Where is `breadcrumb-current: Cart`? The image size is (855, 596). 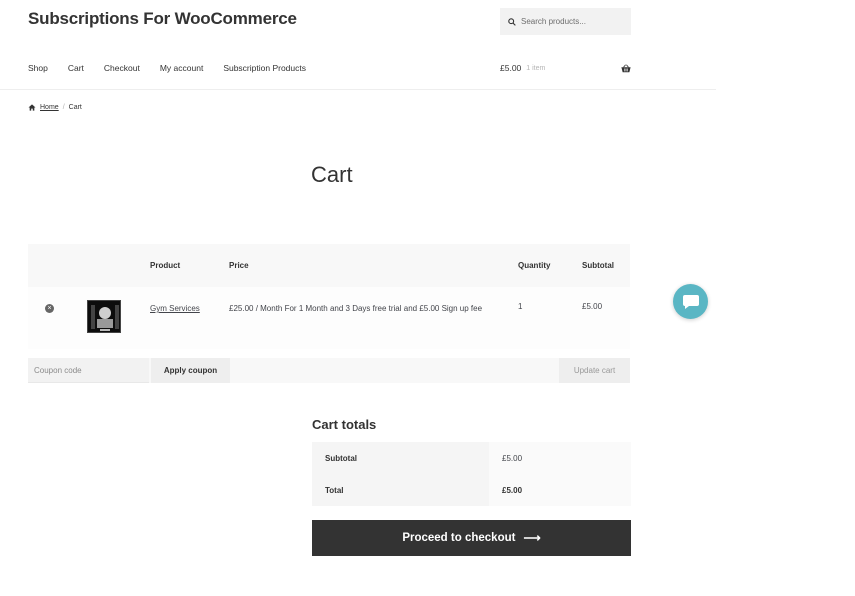 breadcrumb-current: Cart is located at coordinates (75, 107).